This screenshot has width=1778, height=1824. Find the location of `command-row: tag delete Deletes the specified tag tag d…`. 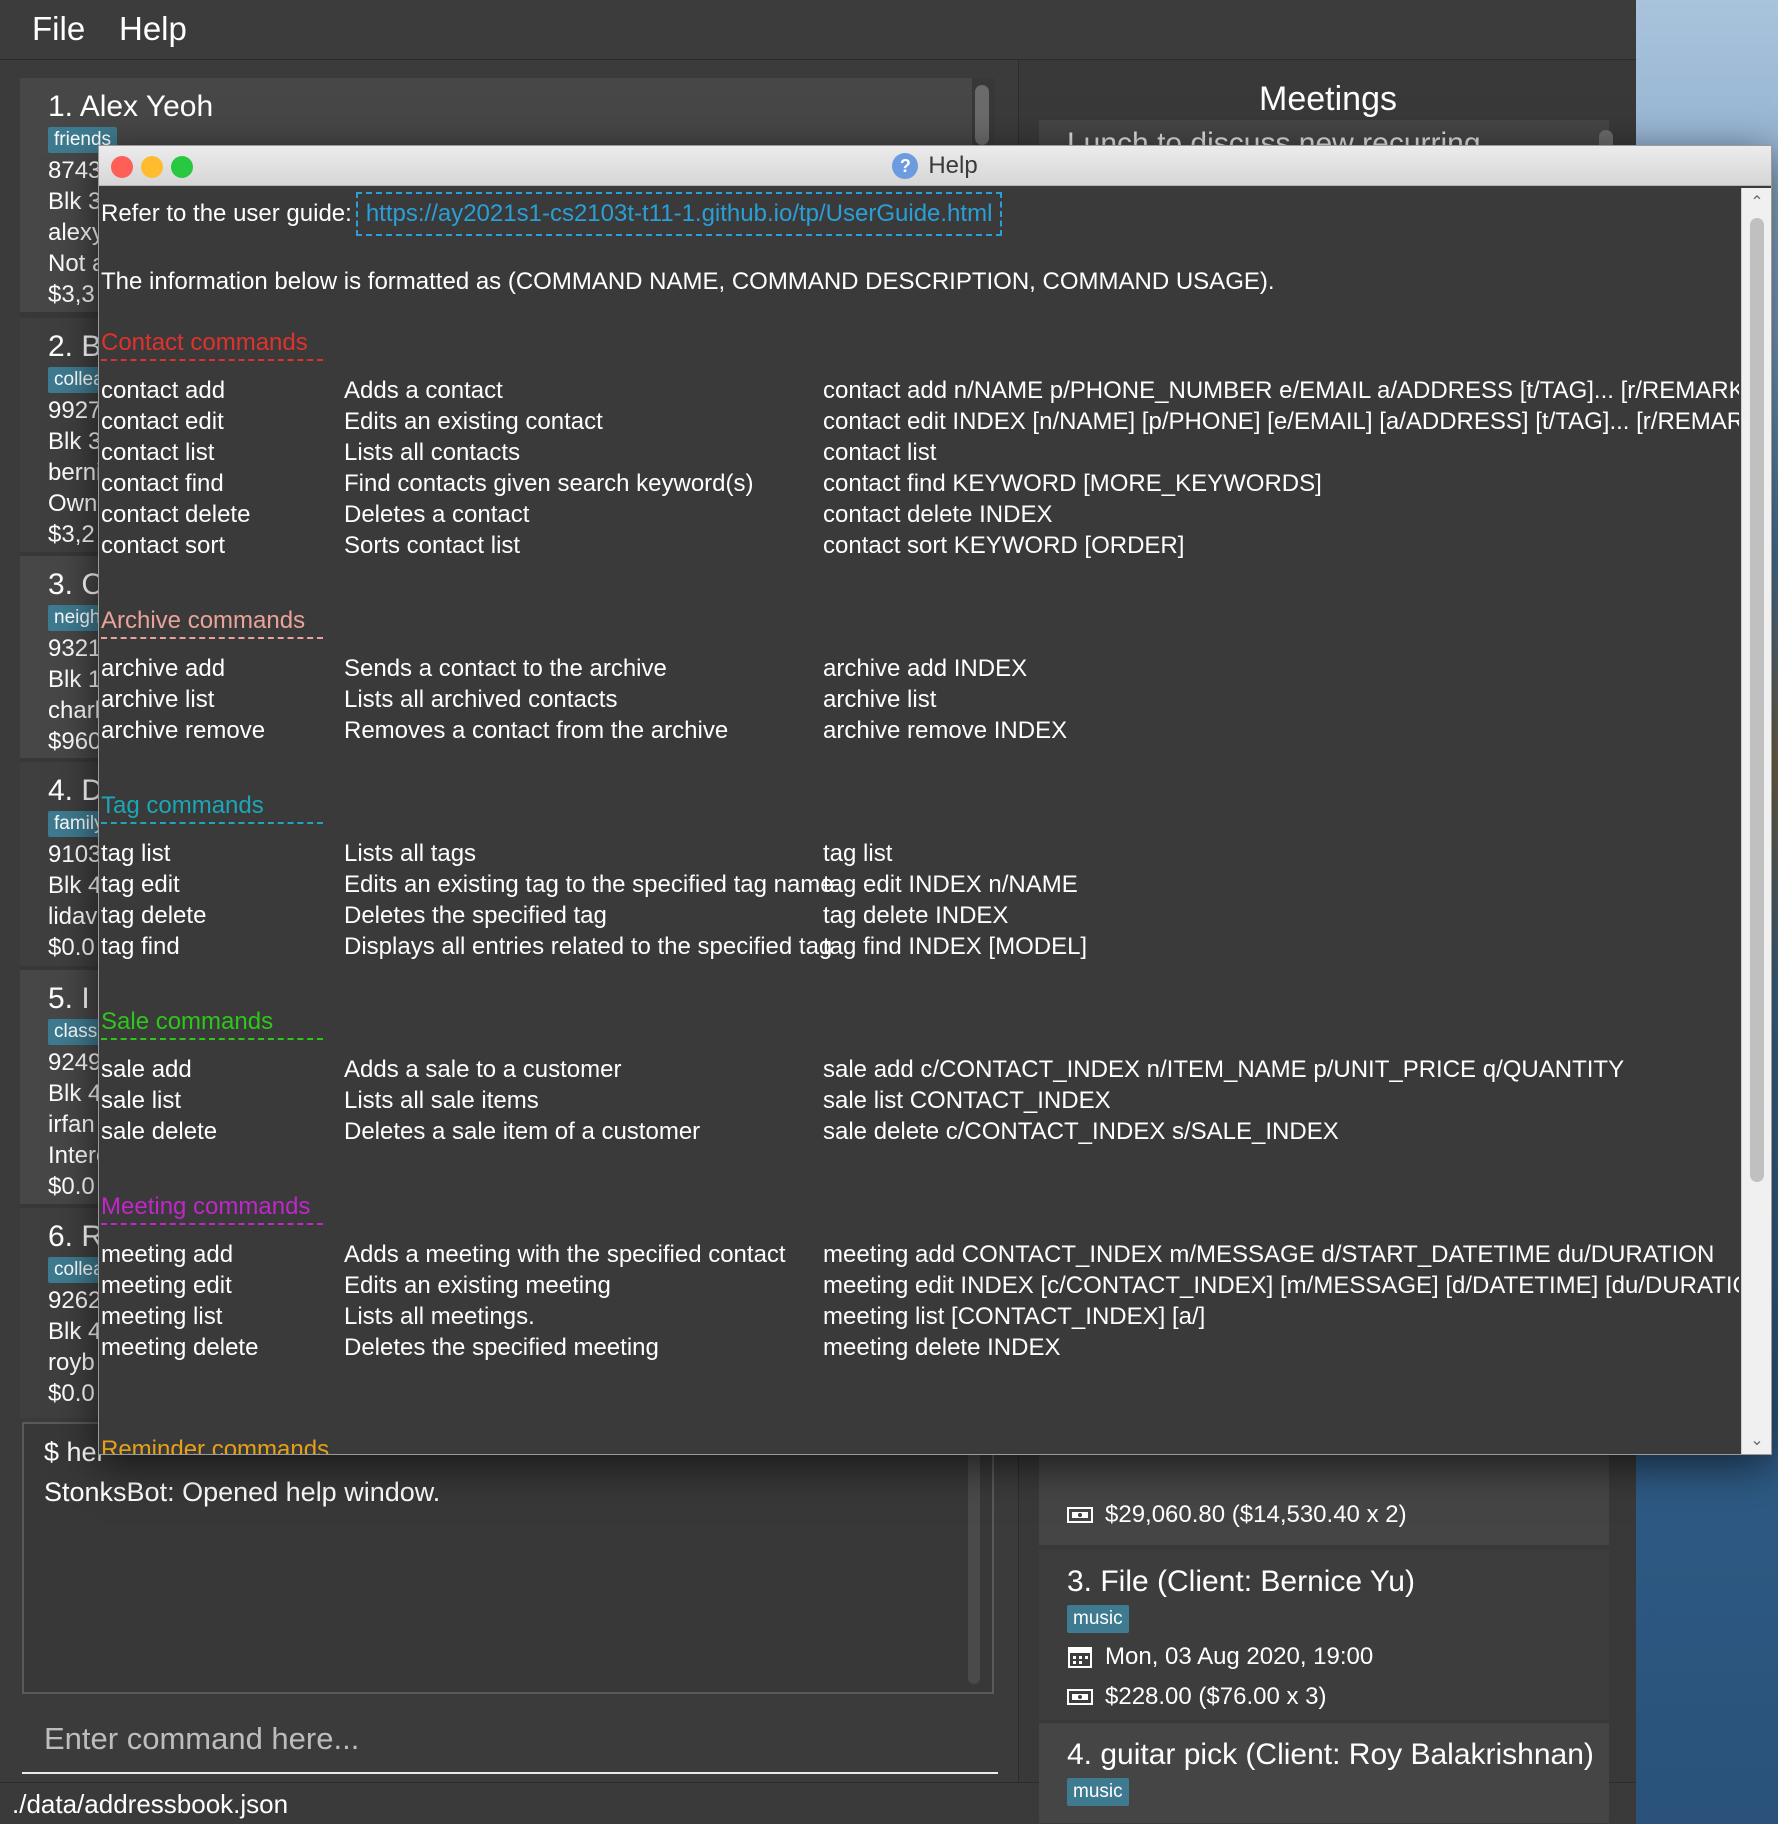

command-row: tag delete Deletes the specified tag tag d… is located at coordinates (920, 917).